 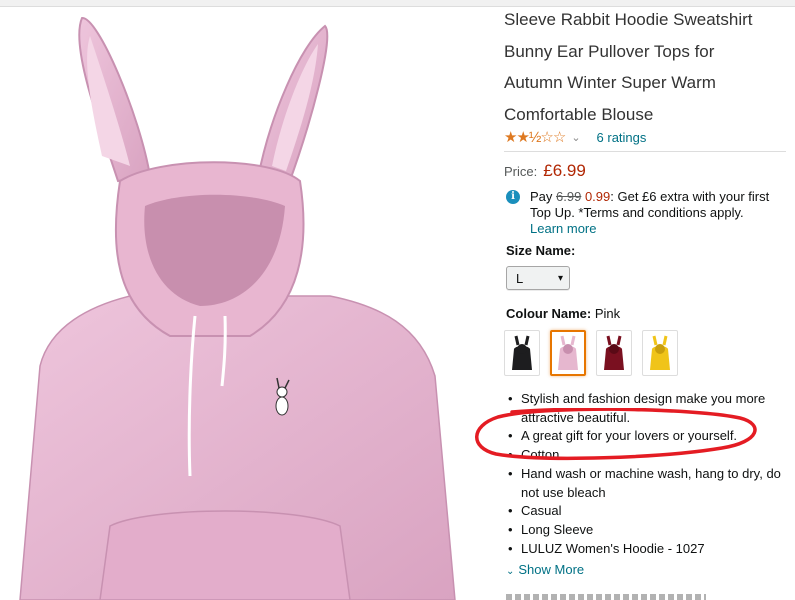 I want to click on swatch-pink, so click(x=568, y=353).